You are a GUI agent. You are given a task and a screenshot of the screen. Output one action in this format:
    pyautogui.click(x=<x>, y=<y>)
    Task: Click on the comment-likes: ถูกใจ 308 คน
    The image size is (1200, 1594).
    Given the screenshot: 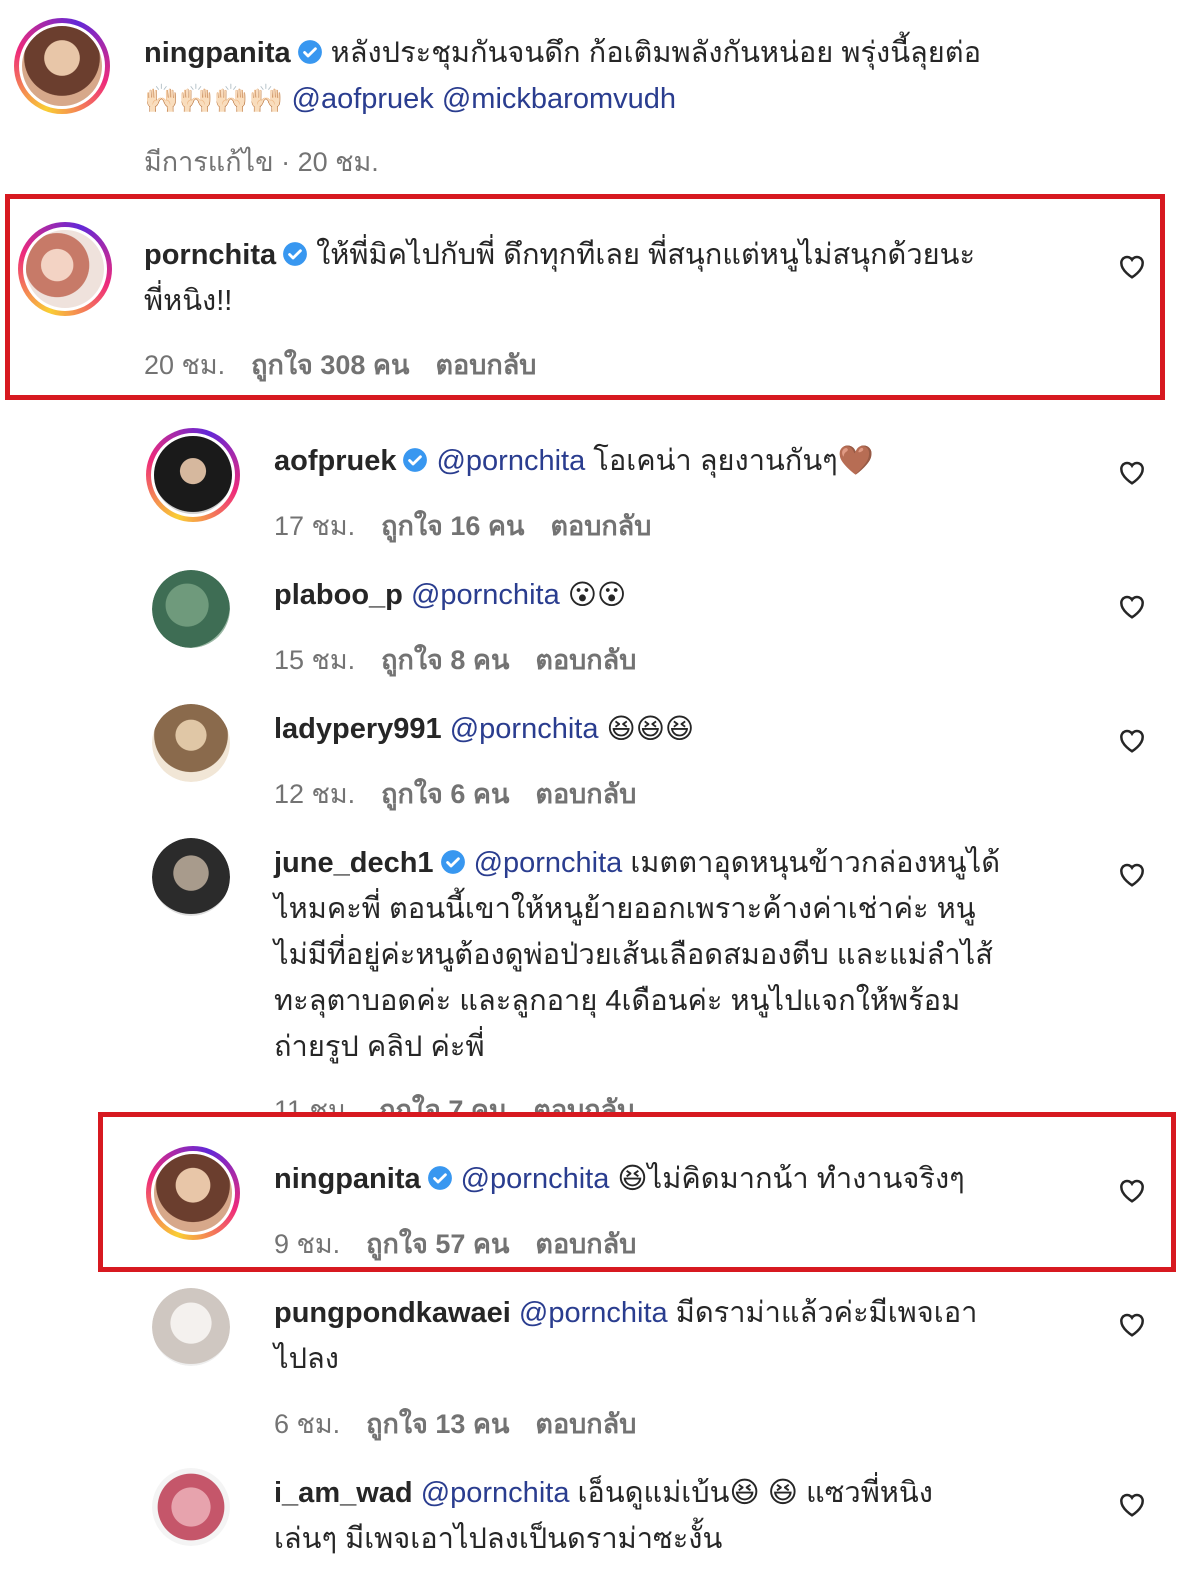 What is the action you would take?
    pyautogui.click(x=330, y=365)
    